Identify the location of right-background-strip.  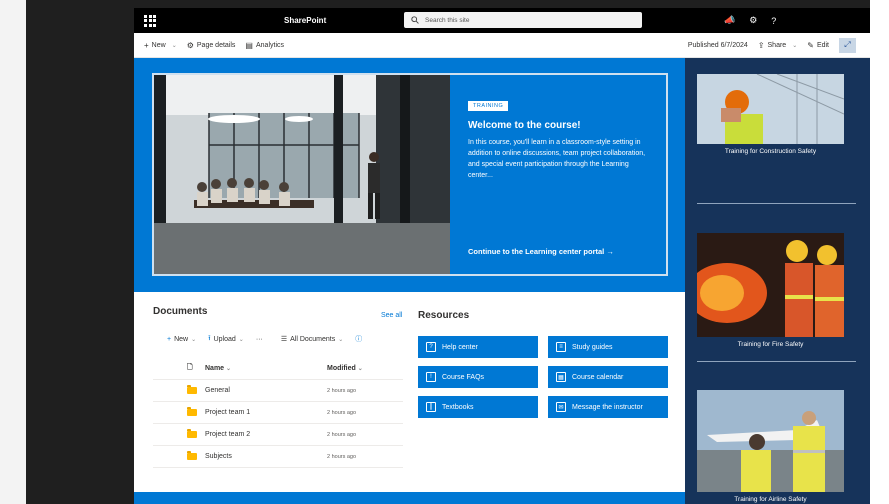
(879, 252).